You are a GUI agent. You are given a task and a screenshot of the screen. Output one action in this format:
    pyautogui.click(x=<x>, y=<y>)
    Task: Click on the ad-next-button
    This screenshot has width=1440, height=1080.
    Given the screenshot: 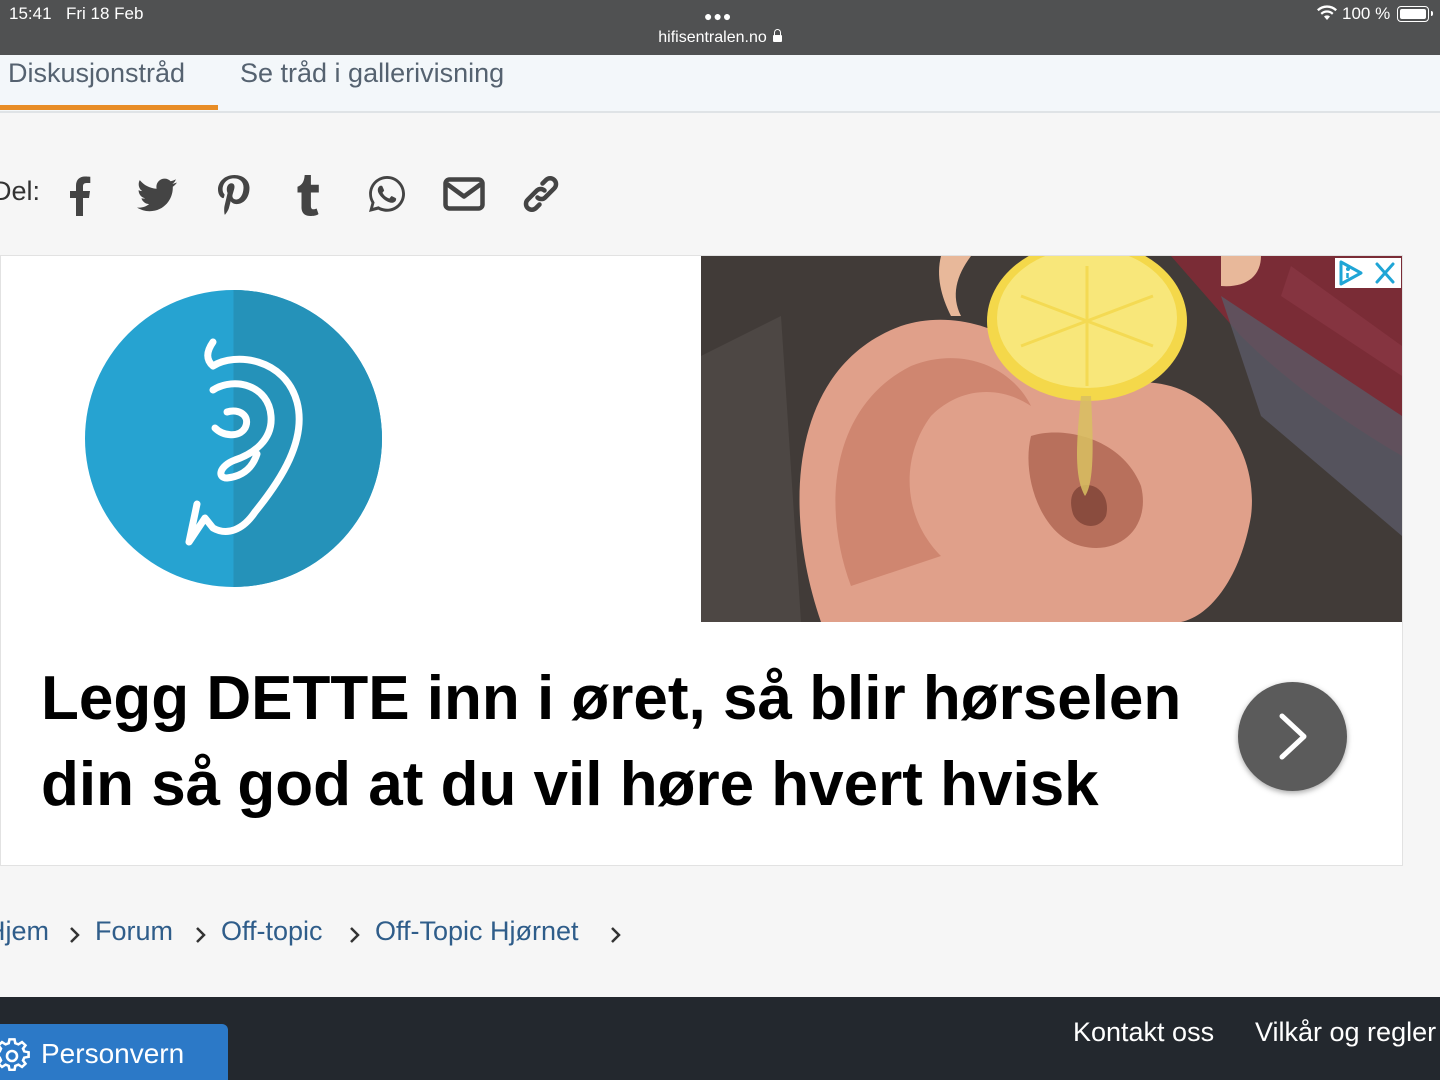 What is the action you would take?
    pyautogui.click(x=1292, y=736)
    